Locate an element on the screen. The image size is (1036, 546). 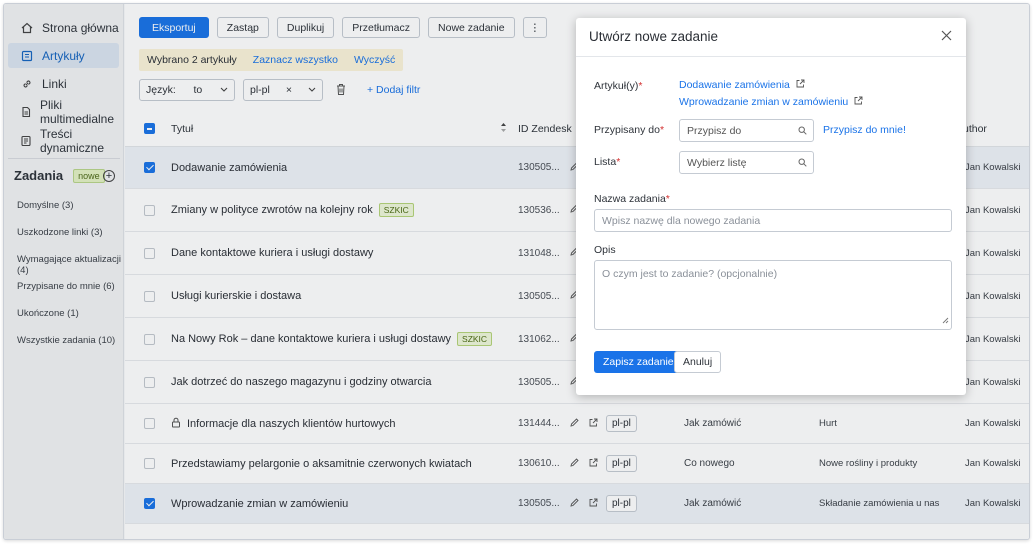
assign-to-me-link: Przypisz do mnie! is located at coordinates (864, 130).